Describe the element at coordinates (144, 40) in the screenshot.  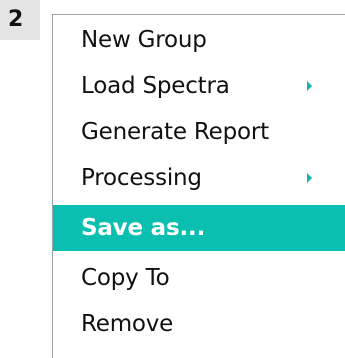
I see `menu-item-label: New Group` at that location.